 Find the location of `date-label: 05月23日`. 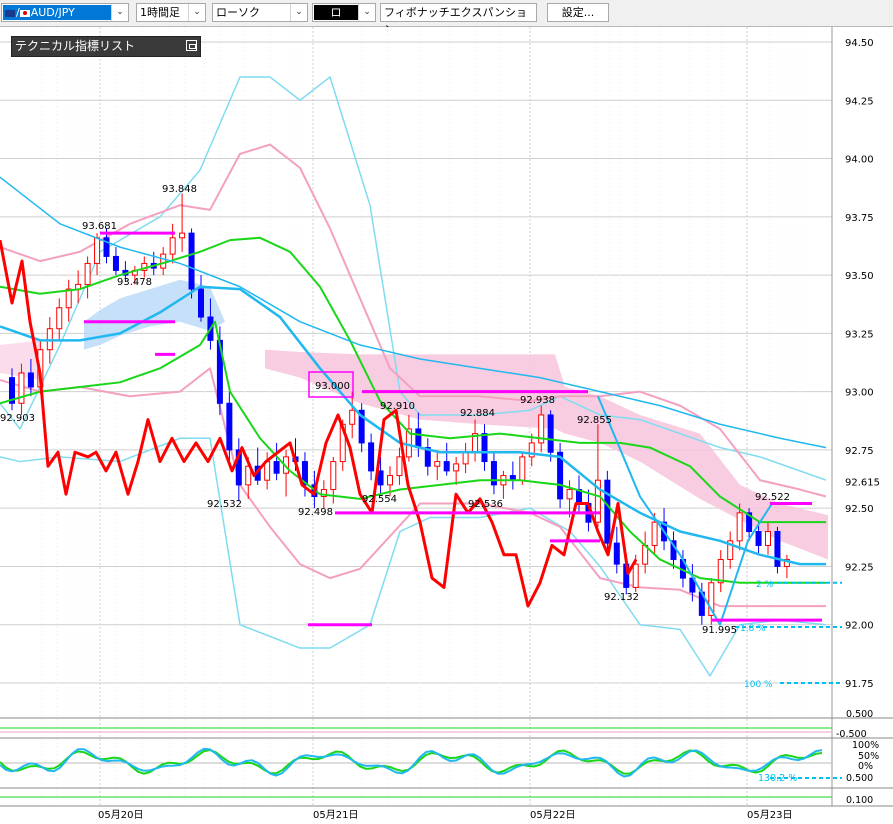

date-label: 05月23日 is located at coordinates (769, 815).